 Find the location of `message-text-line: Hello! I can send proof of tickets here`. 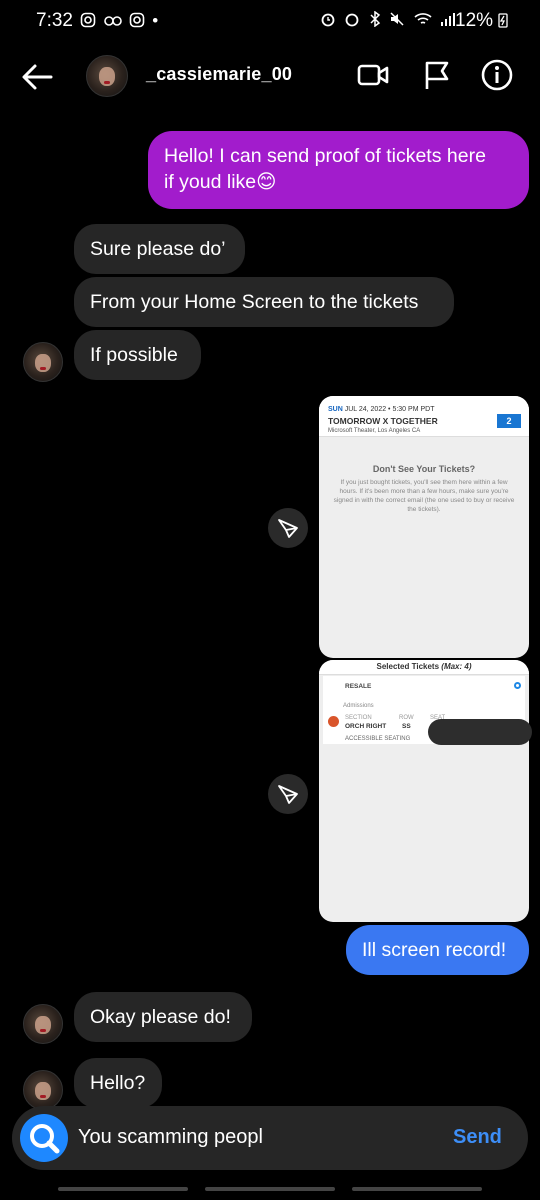

message-text-line: Hello! I can send proof of tickets here is located at coordinates (325, 156).